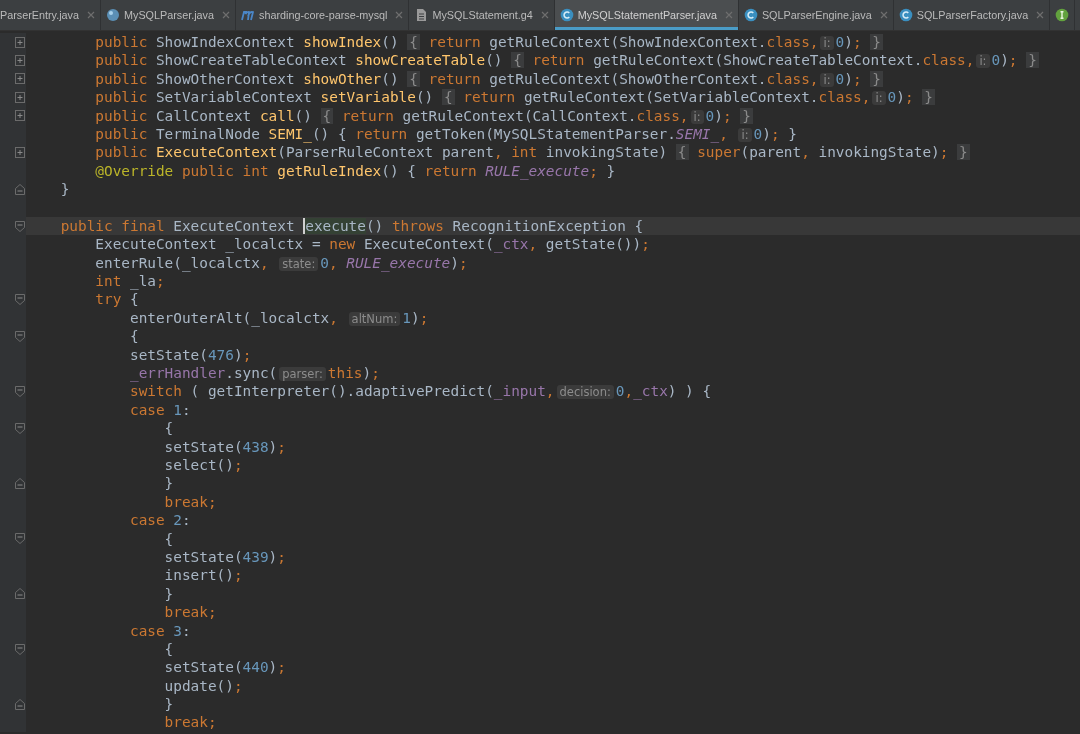 This screenshot has width=1080, height=734. I want to click on code-line: public TerminalNode SEMI_() { return getToken(MySQLStatementParser.SEMI_, i: 0); }, so click(446, 134).